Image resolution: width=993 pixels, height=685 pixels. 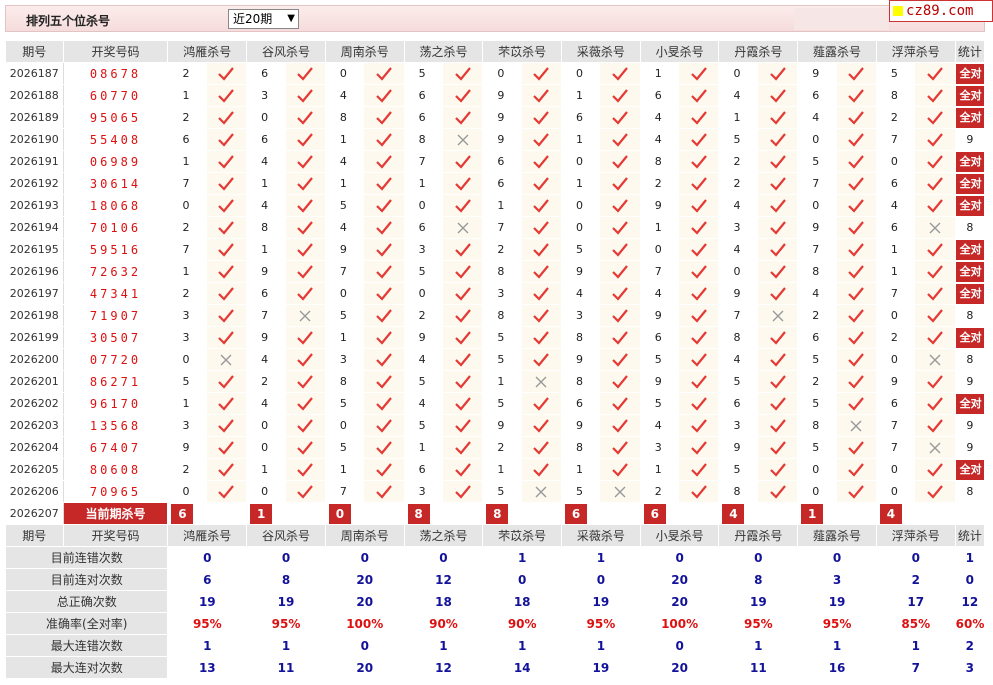 I want to click on table-row: 2026188 60770 1 3 4 6 9 1 6 4 6 8 全对, so click(x=495, y=95).